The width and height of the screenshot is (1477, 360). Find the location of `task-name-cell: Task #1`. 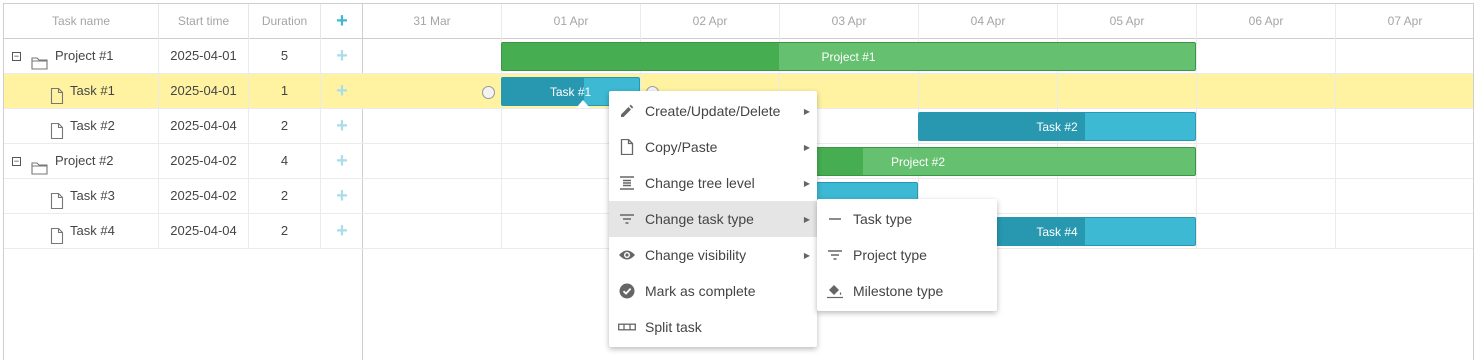

task-name-cell: Task #1 is located at coordinates (81, 91).